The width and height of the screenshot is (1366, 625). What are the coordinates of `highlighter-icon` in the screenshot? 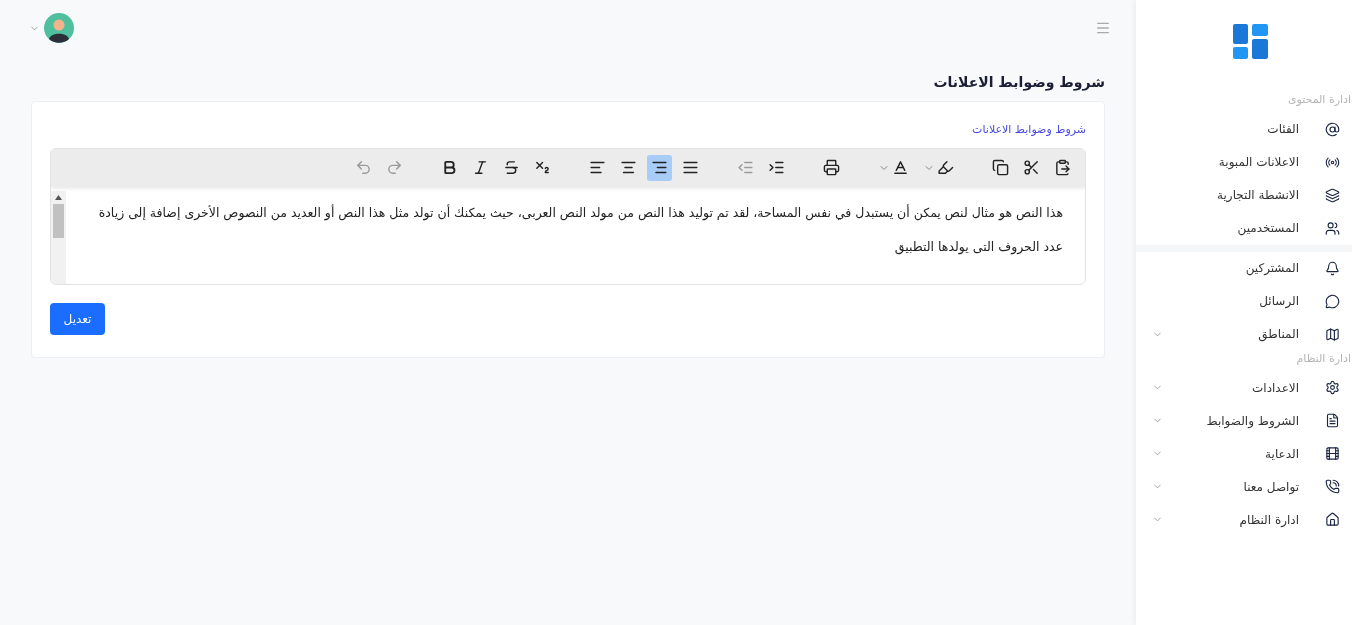 It's located at (945, 167).